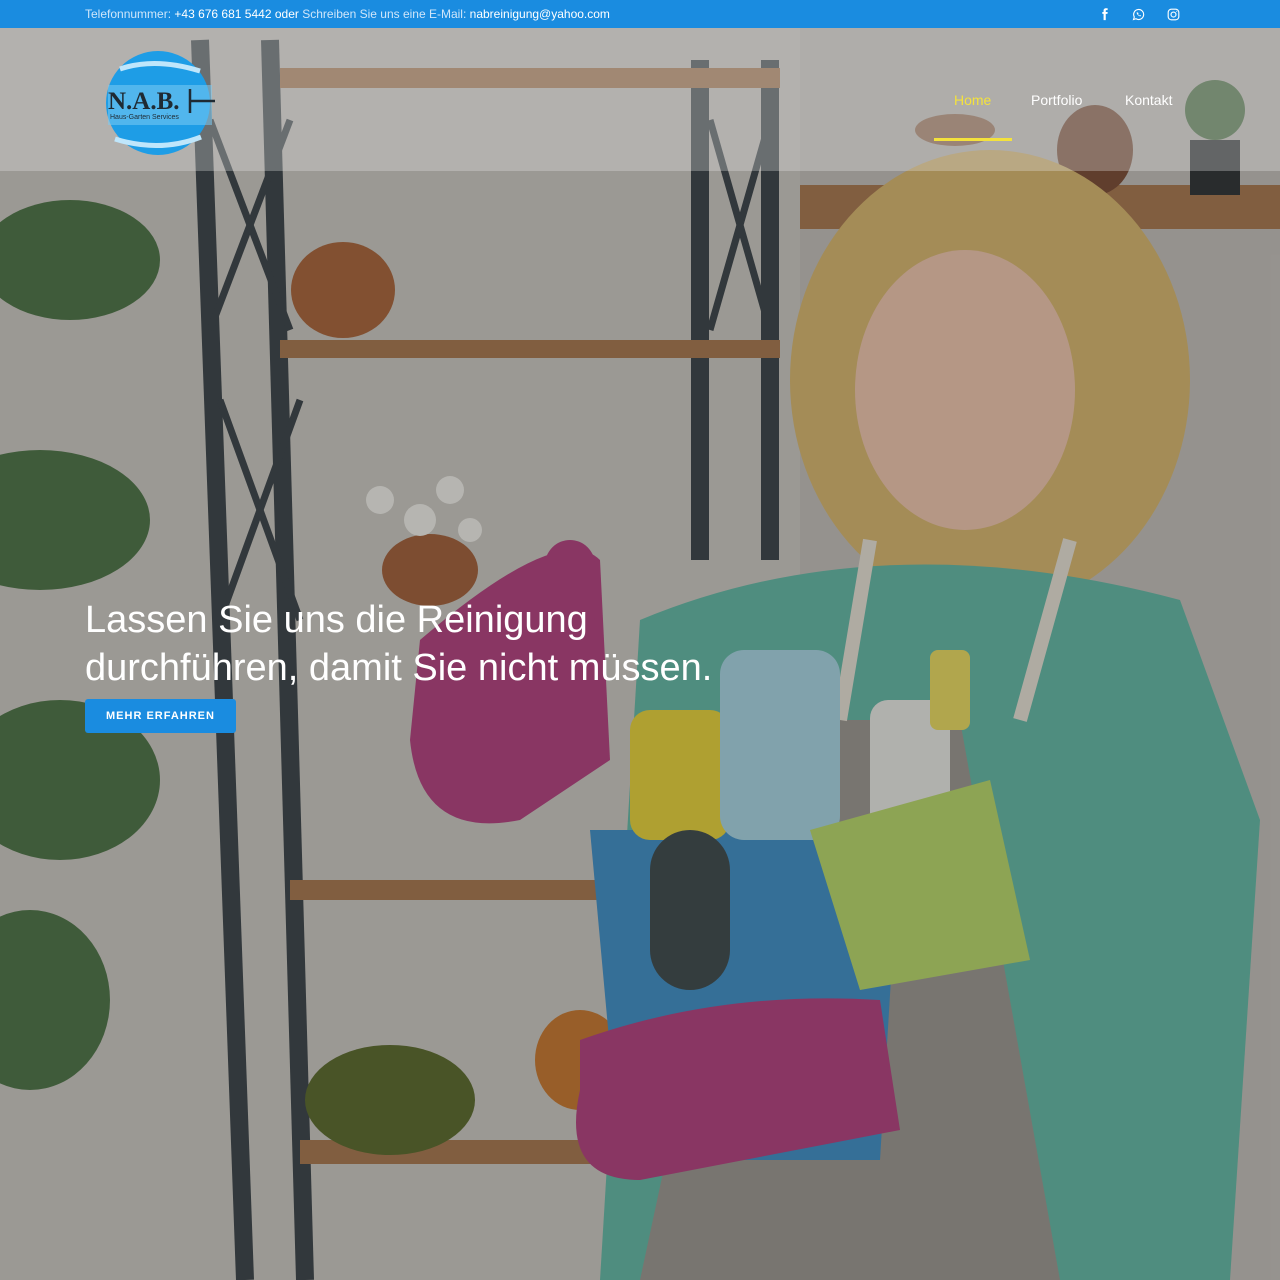  Describe the element at coordinates (399, 668) in the screenshot. I see `hero-title-line2: durchführen, damit Sie nicht müssen.` at that location.